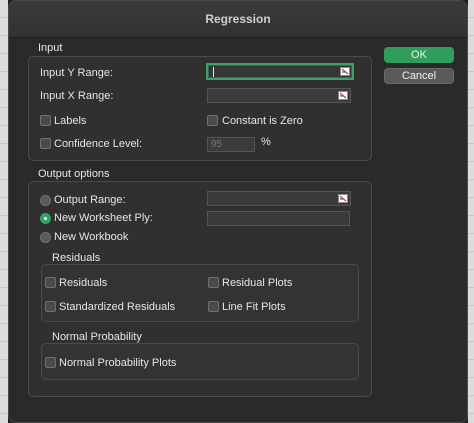  What do you see at coordinates (279, 198) in the screenshot?
I see `output-range-field` at bounding box center [279, 198].